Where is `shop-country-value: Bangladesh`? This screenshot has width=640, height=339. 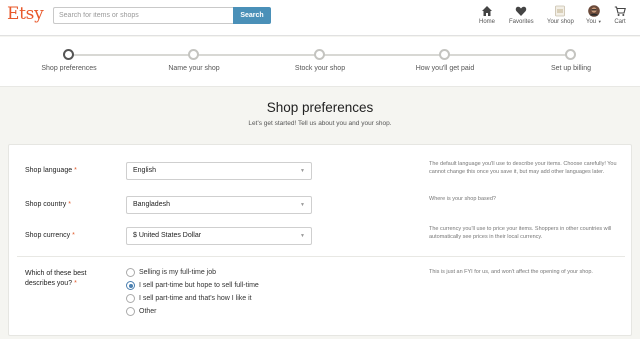 shop-country-value: Bangladesh is located at coordinates (151, 204).